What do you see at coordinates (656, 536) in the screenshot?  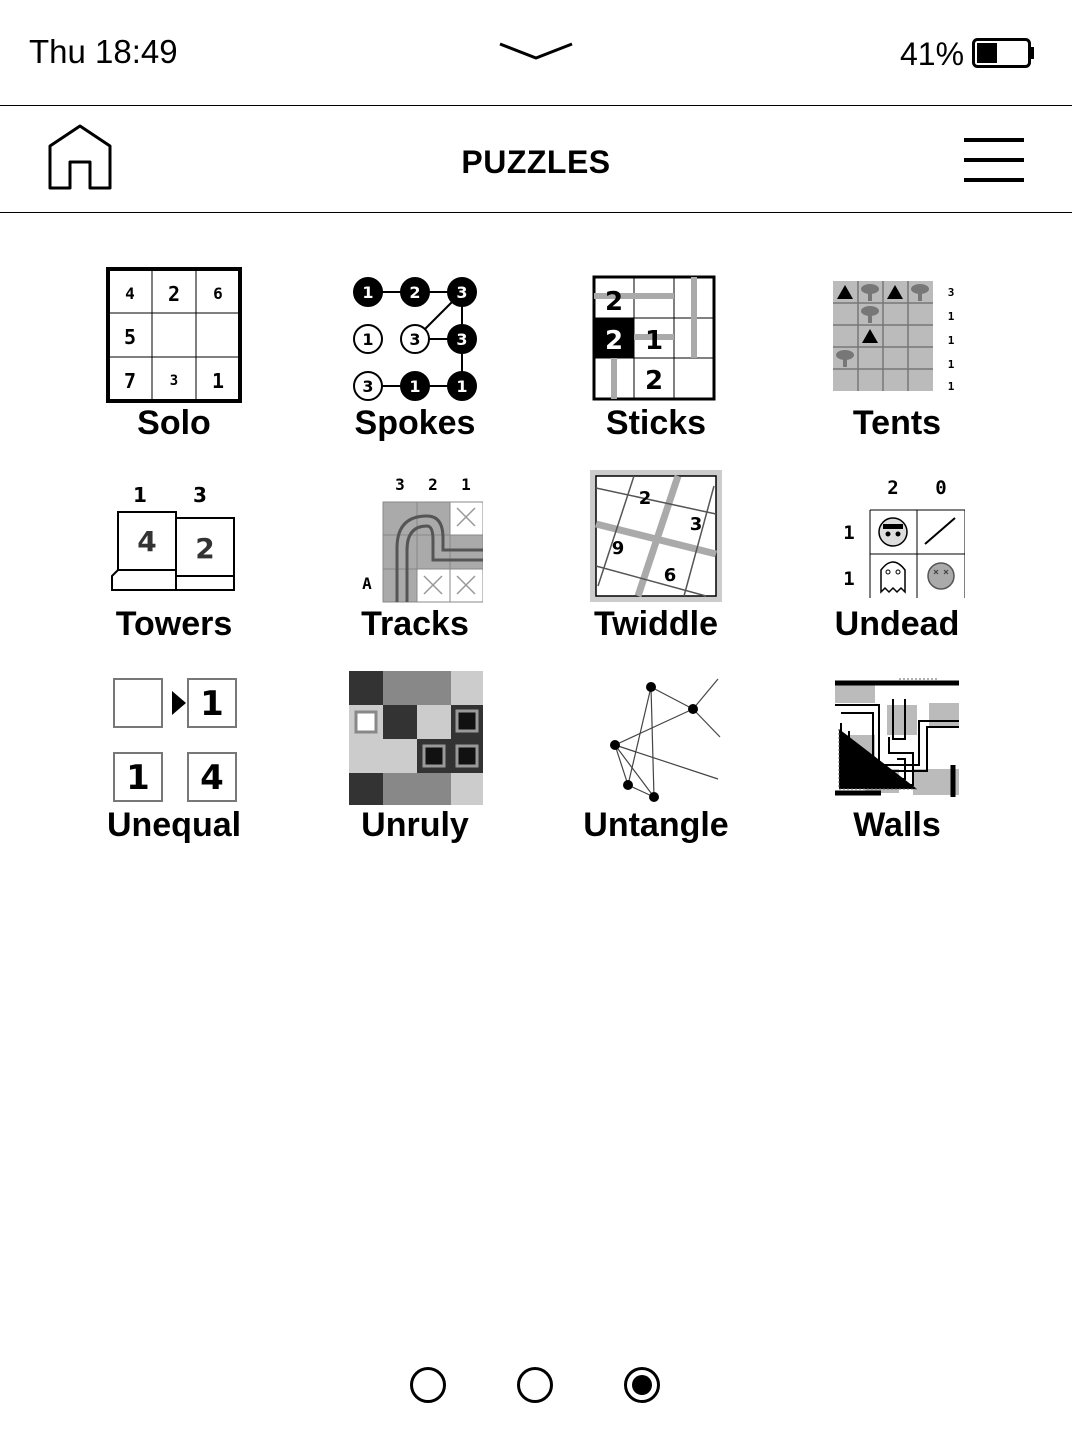 I see `twiddle-thumbnail: 2 3 9 6` at bounding box center [656, 536].